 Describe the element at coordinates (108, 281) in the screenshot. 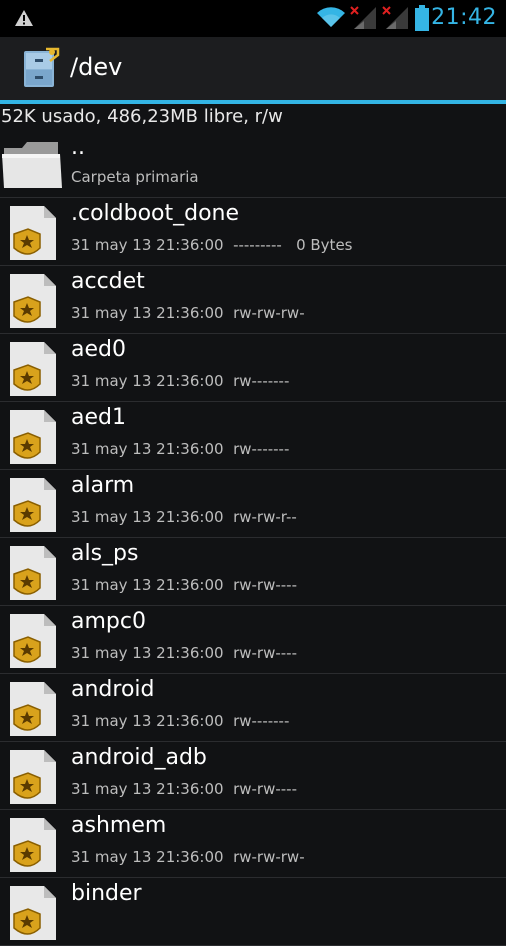

I see `file-name: accdet` at that location.